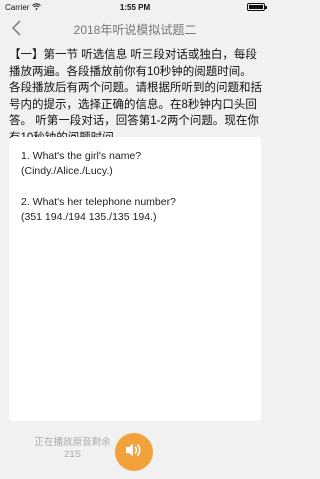  What do you see at coordinates (98, 202) in the screenshot?
I see `question-text: 2. What's her telephone number?` at bounding box center [98, 202].